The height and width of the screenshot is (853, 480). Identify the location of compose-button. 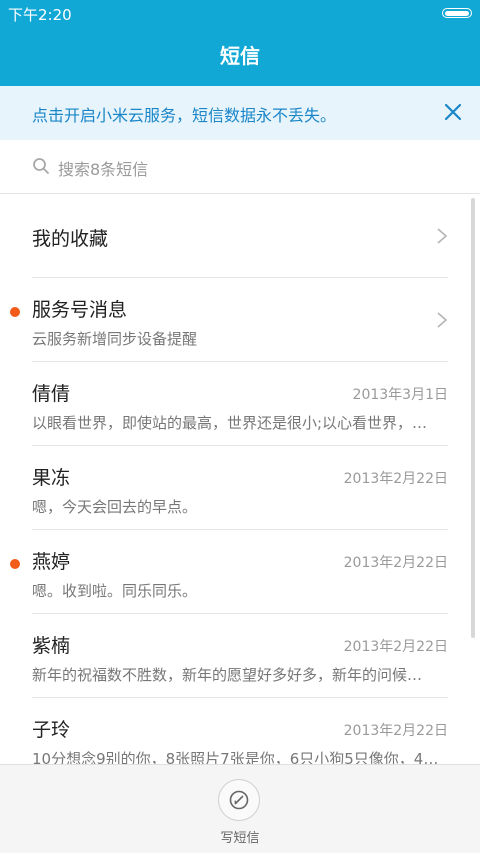
(239, 800).